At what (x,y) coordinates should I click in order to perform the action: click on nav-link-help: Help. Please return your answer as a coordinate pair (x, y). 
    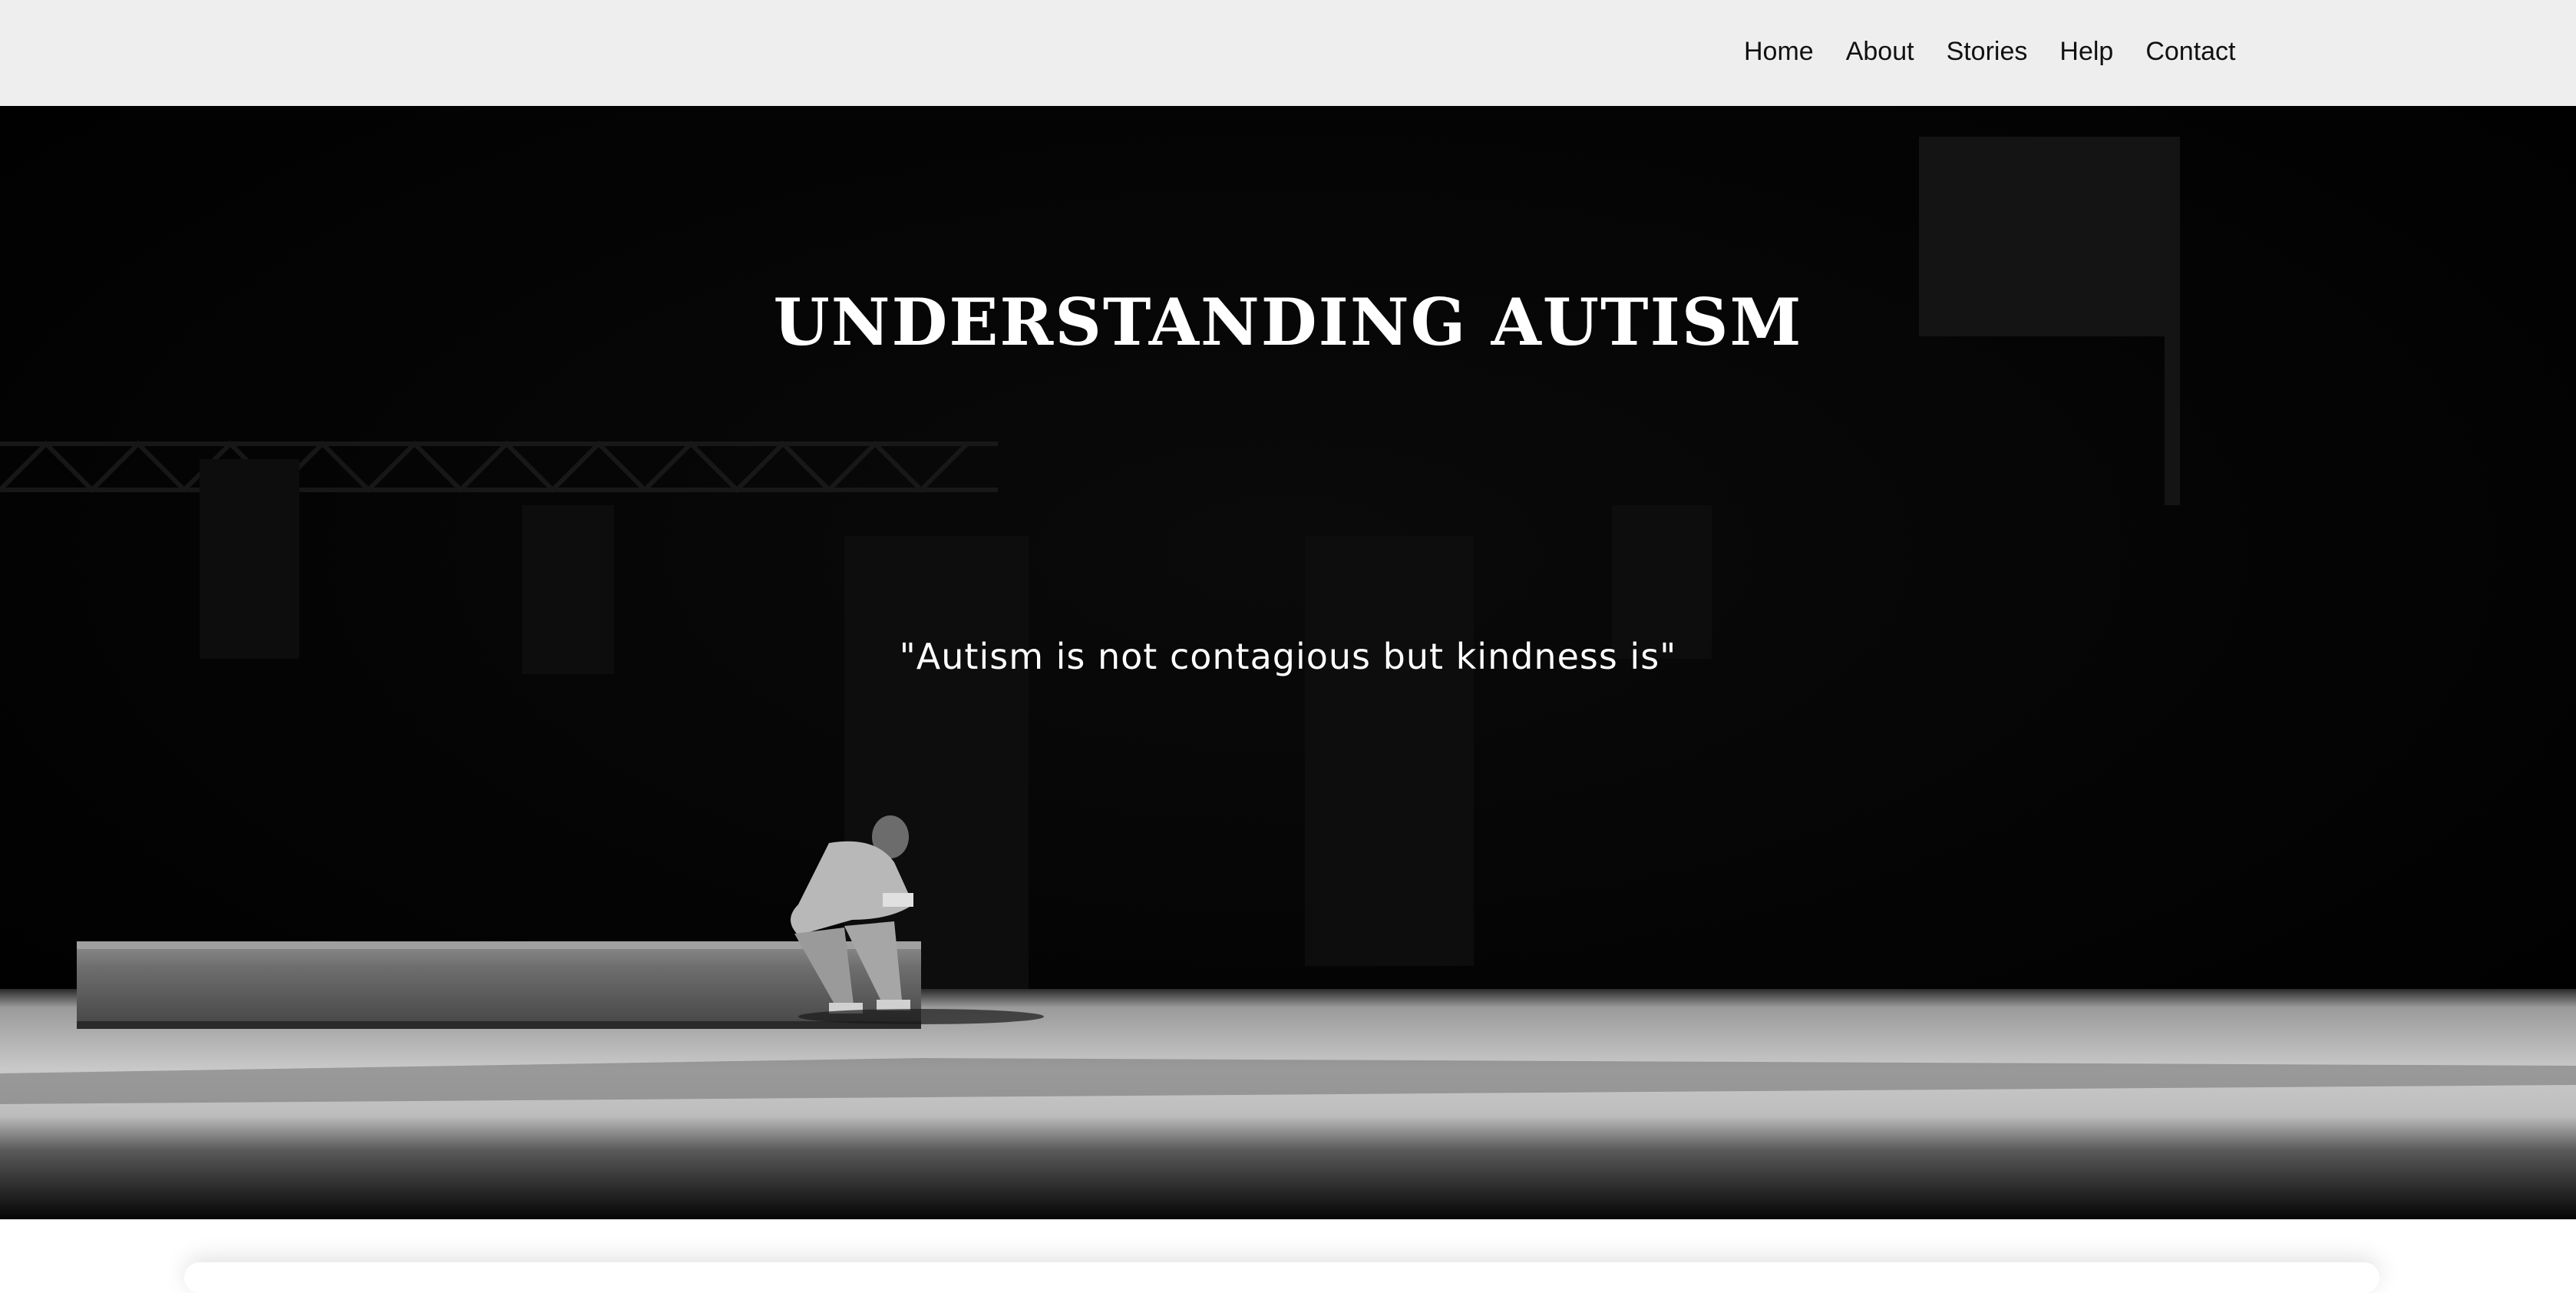
    Looking at the image, I should click on (2086, 52).